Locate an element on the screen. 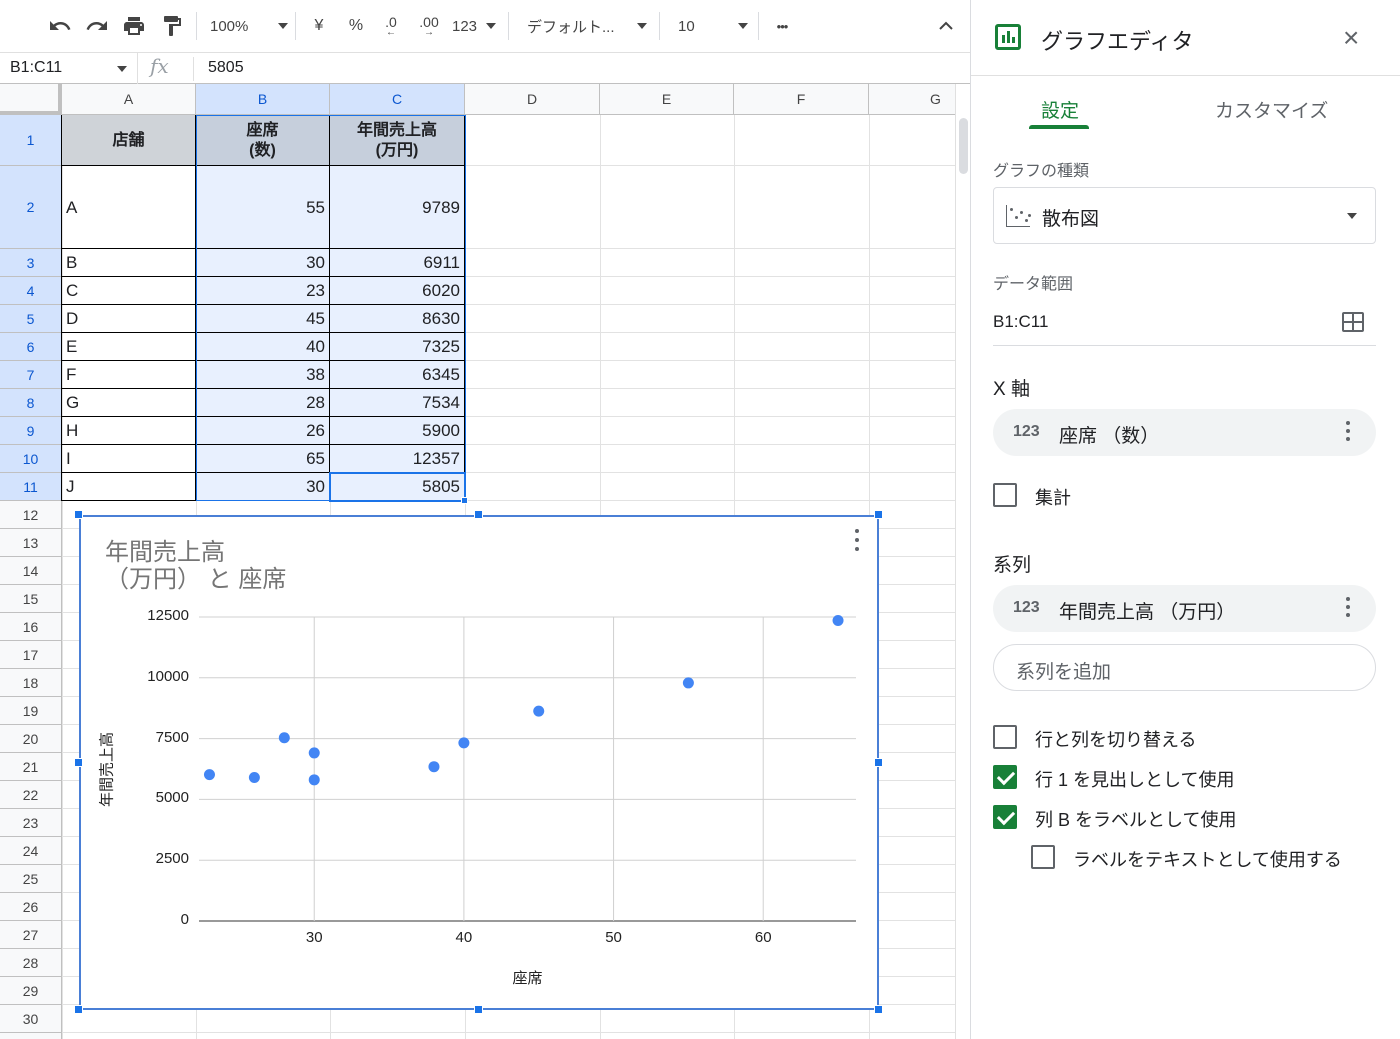  paint-format-icon is located at coordinates (172, 26).